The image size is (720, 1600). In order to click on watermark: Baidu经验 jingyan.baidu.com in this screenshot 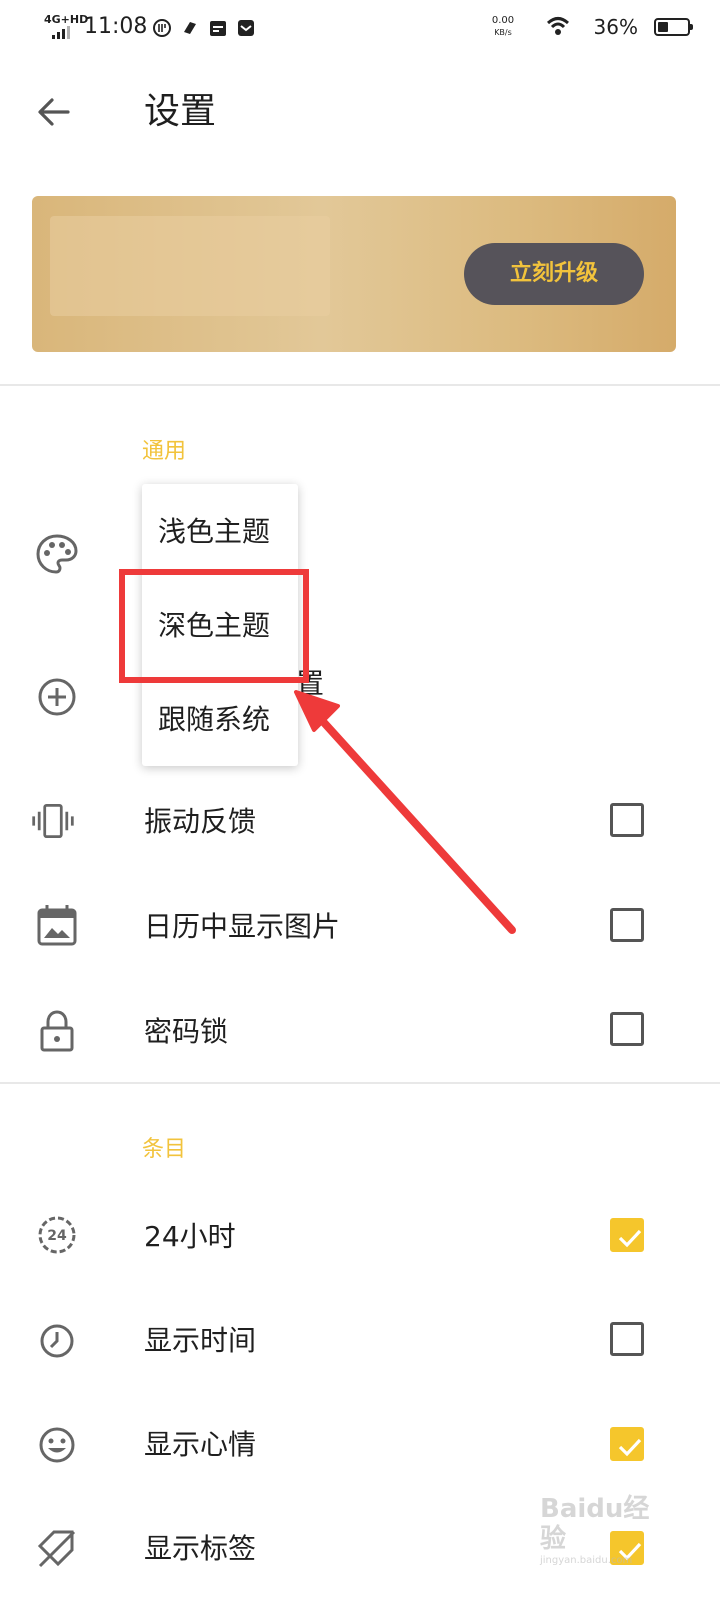, I will do `click(605, 1530)`.